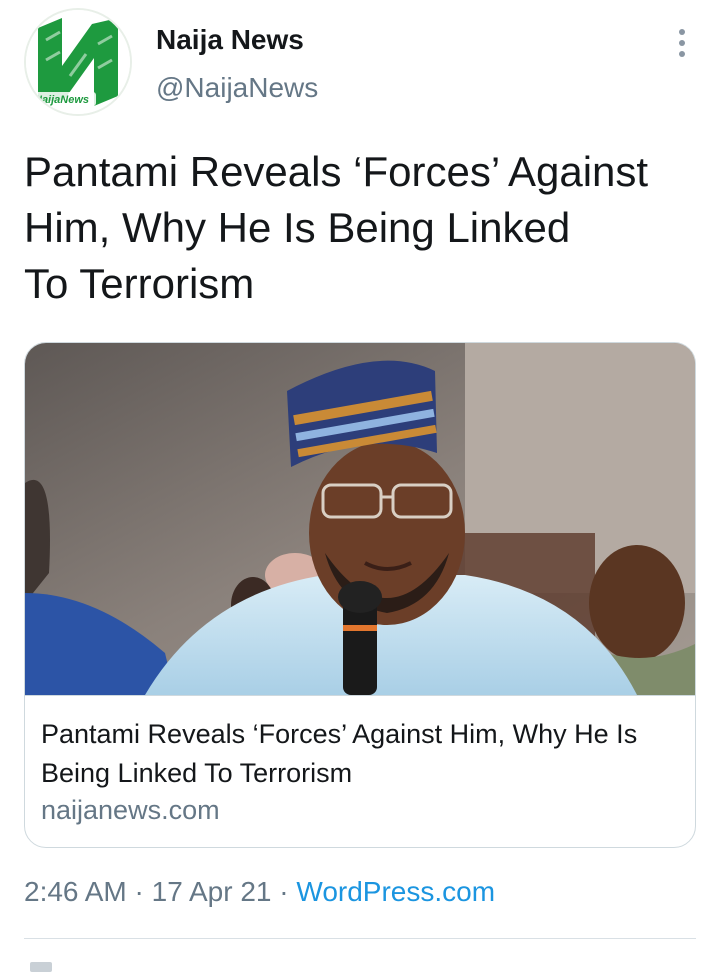 This screenshot has width=720, height=972. I want to click on card-divider, so click(360, 695).